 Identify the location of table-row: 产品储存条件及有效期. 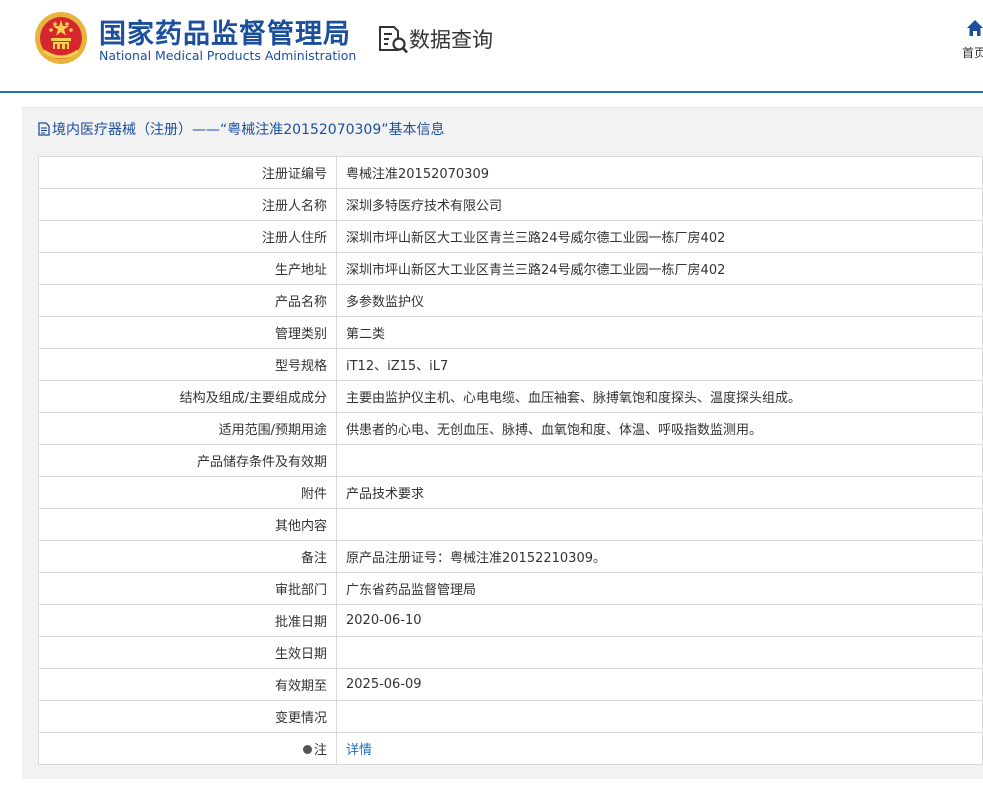
(510, 460).